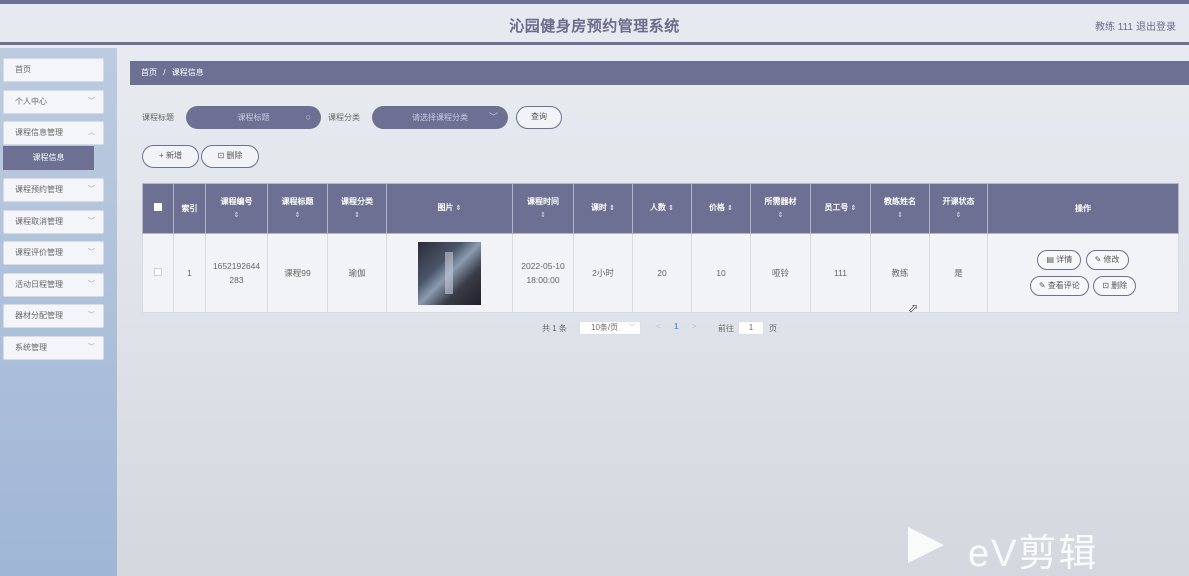 The height and width of the screenshot is (576, 1189). I want to click on page-size-select: 10条/页 ﹀, so click(610, 328).